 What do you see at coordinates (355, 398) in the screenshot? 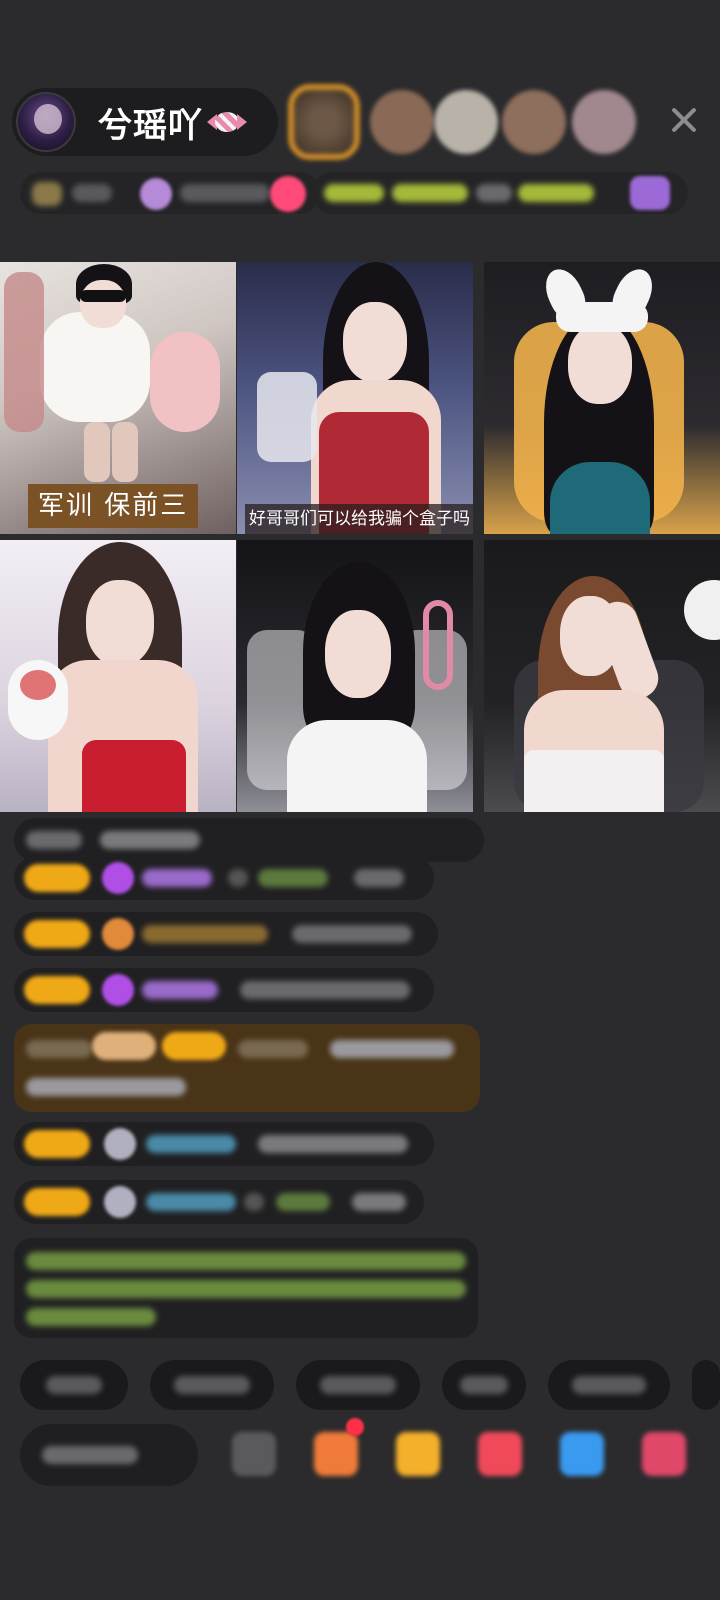
I see `video-tile: 好哥哥们可以给我骗个盒子吗` at bounding box center [355, 398].